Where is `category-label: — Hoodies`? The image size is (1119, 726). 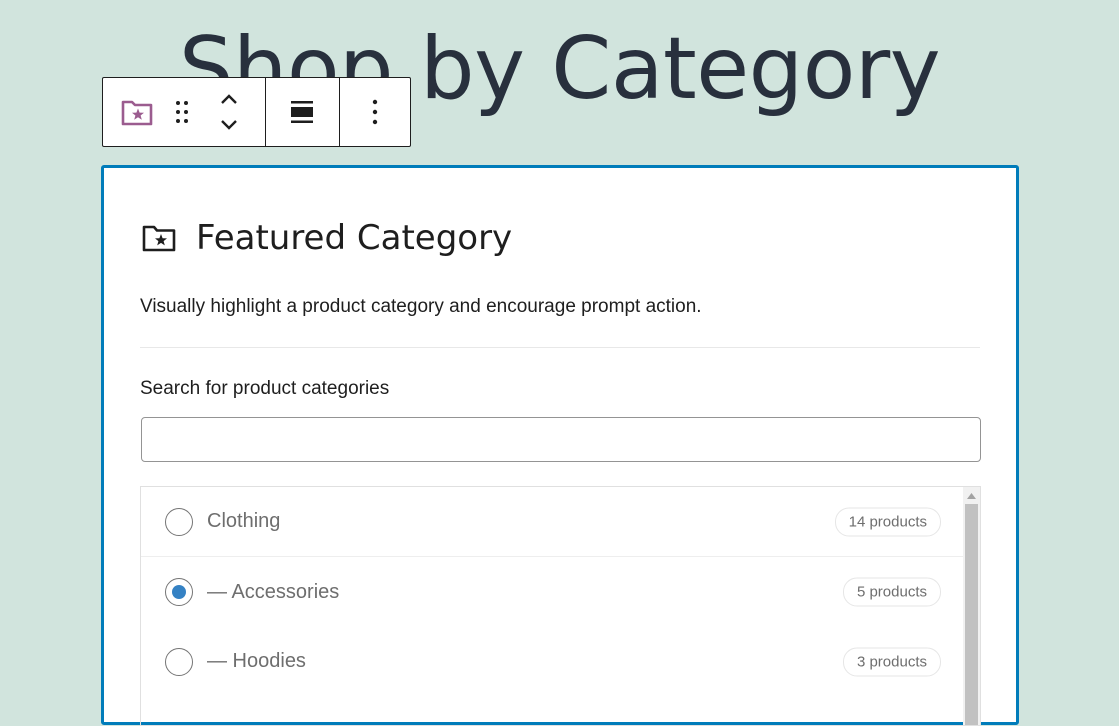
category-label: — Hoodies is located at coordinates (256, 661).